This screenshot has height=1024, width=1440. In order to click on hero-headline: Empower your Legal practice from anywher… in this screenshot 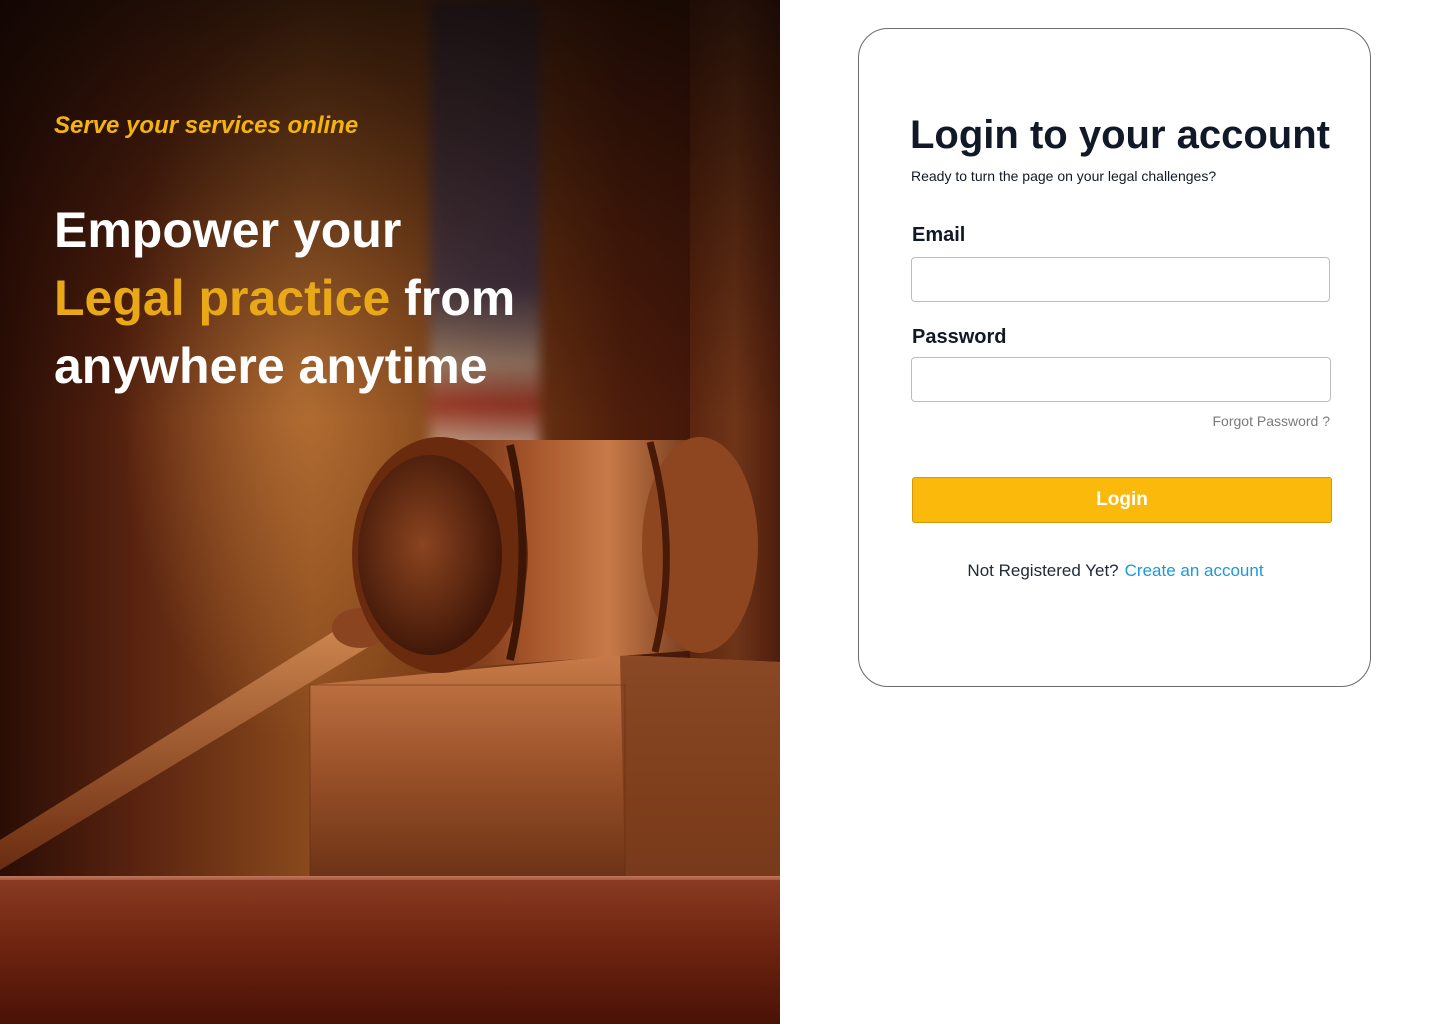, I will do `click(364, 298)`.